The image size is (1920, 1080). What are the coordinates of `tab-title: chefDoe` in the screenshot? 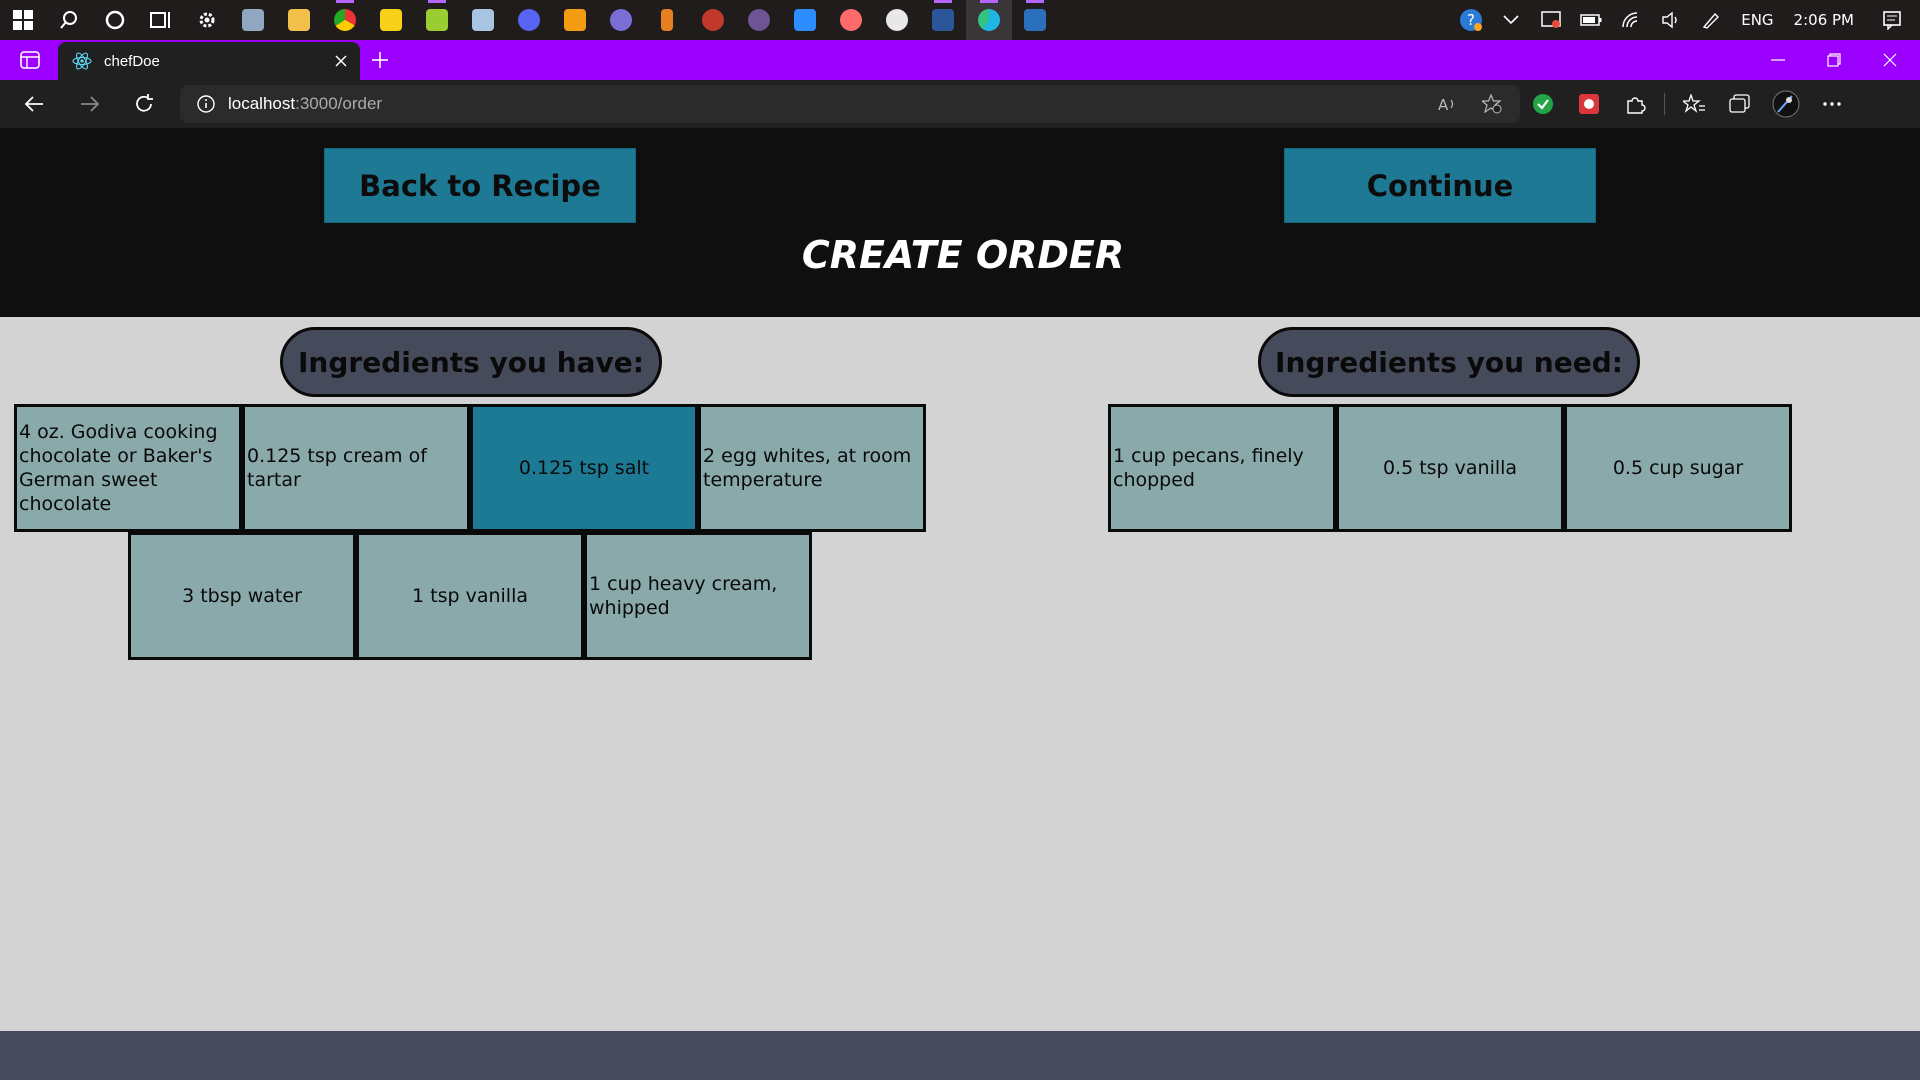 It's located at (132, 61).